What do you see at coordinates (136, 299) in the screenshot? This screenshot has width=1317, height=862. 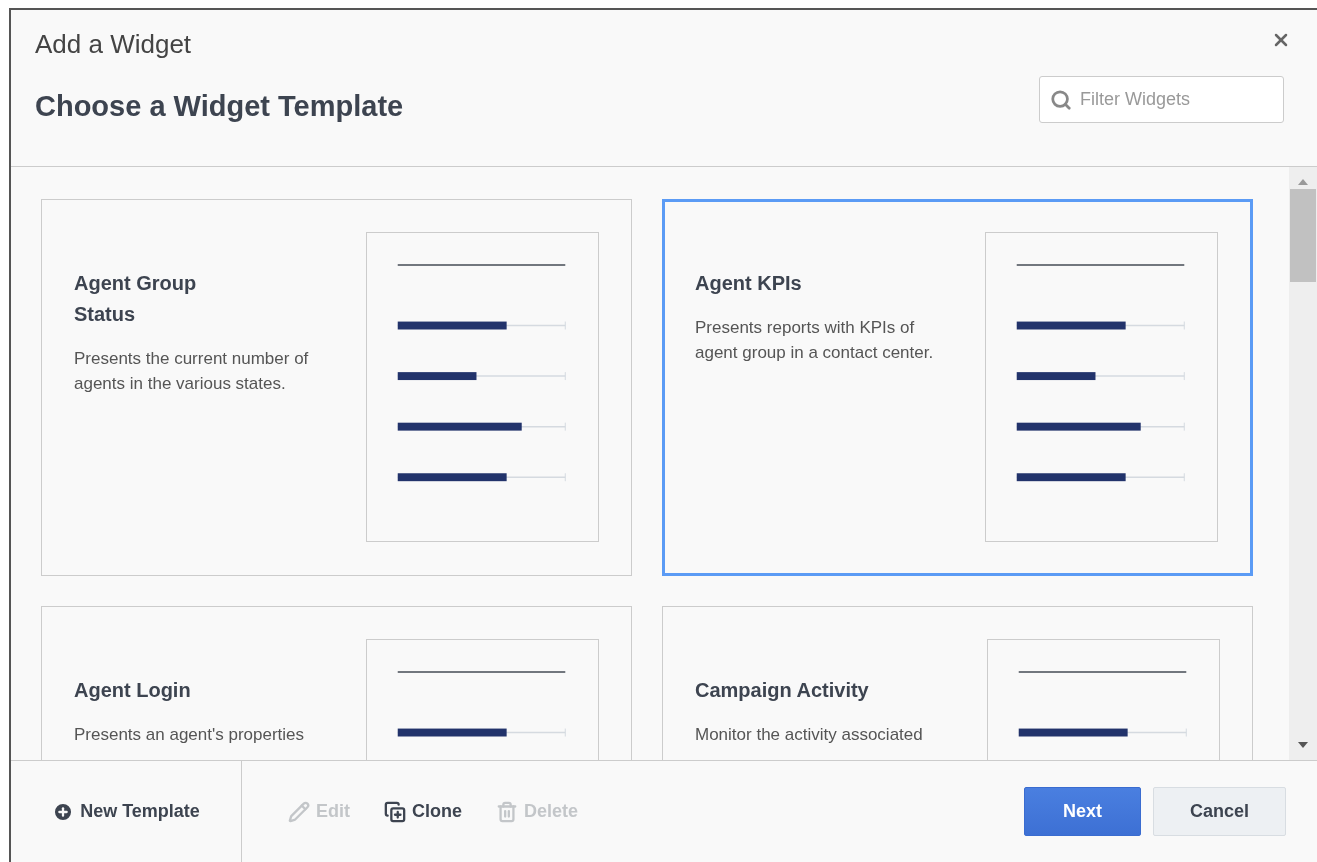 I see `card-title: Agent Group Status` at bounding box center [136, 299].